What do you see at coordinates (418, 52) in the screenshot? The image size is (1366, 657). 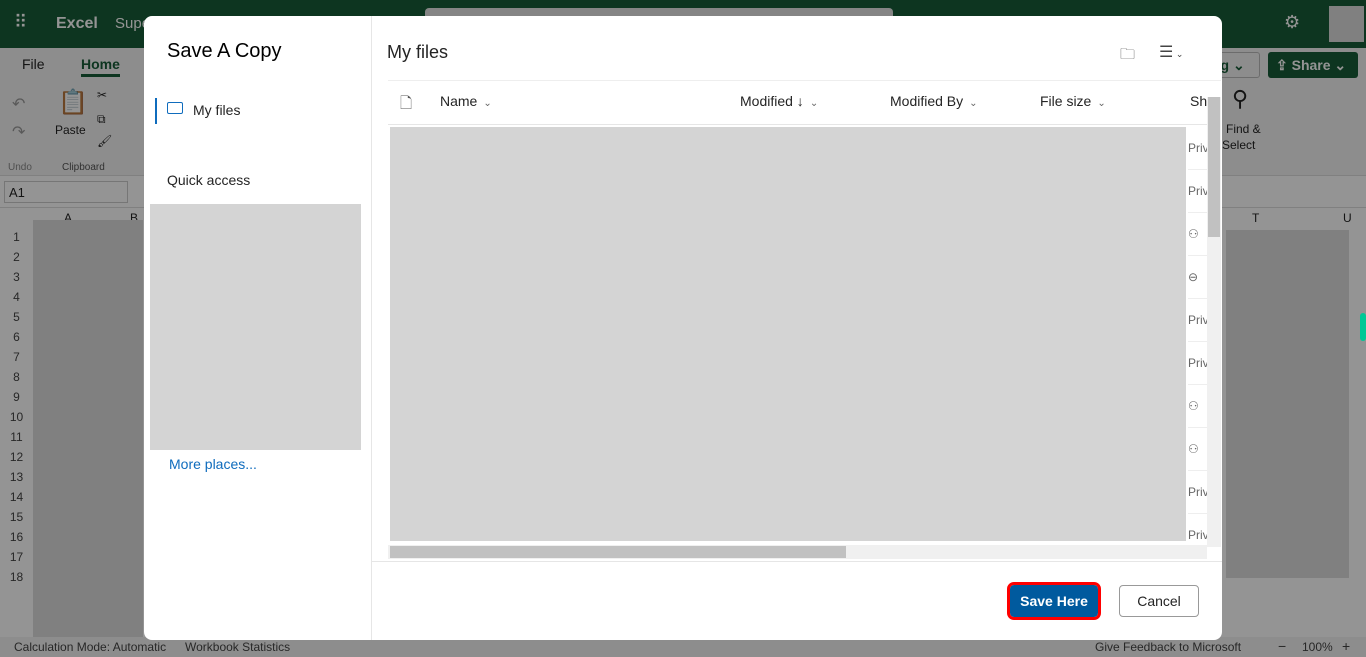 I see `main-title: My files` at bounding box center [418, 52].